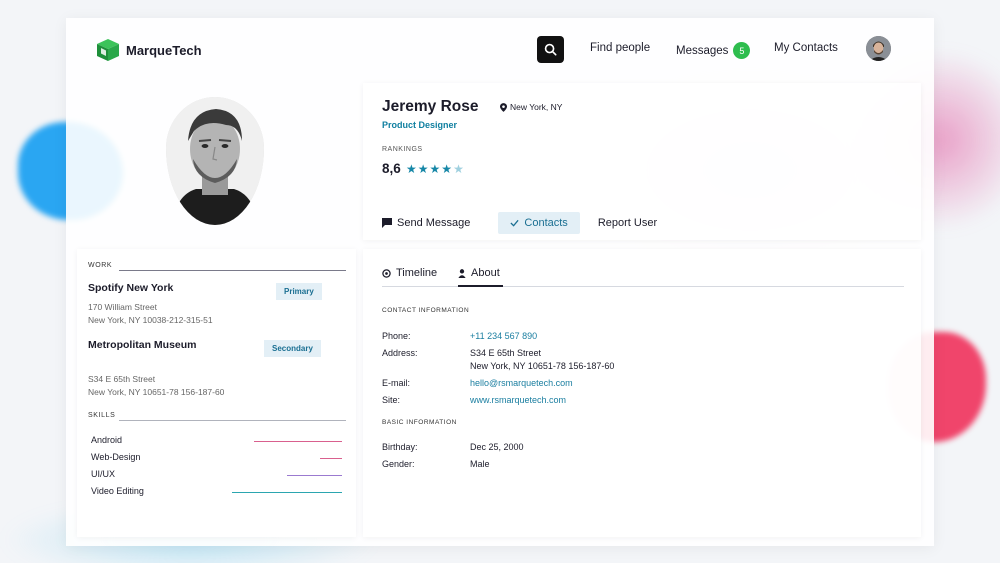 The width and height of the screenshot is (1000, 563). What do you see at coordinates (131, 288) in the screenshot?
I see `job-title: Spotify New York` at bounding box center [131, 288].